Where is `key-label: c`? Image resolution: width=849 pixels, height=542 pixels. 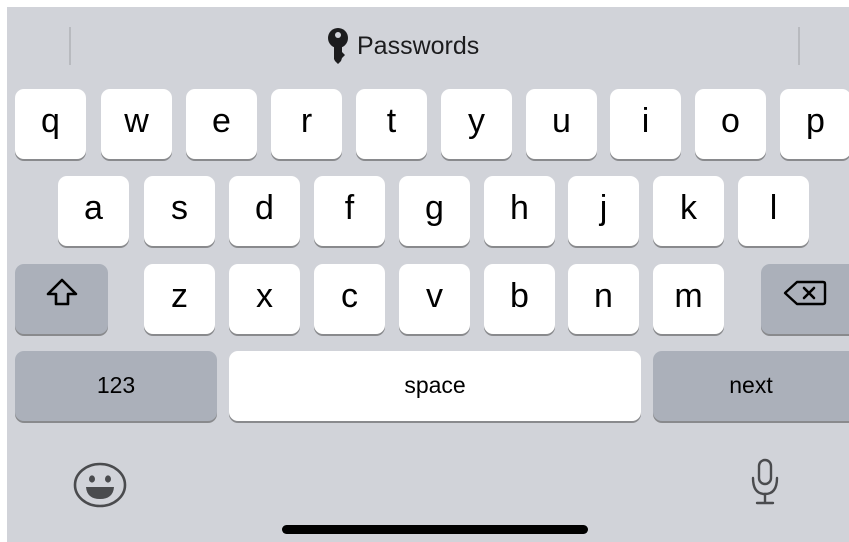 key-label: c is located at coordinates (349, 295).